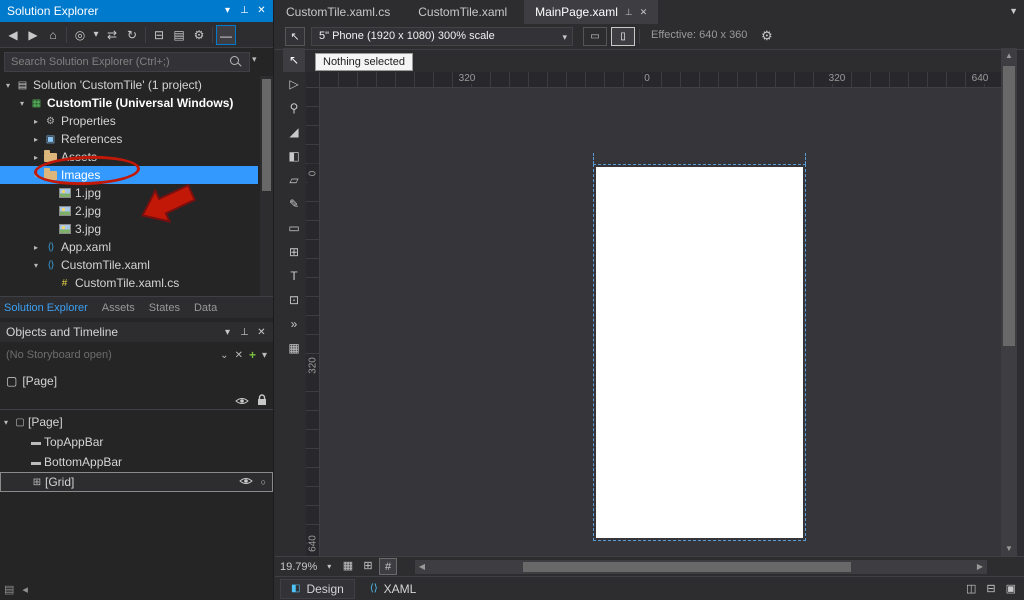 The width and height of the screenshot is (1024, 600). What do you see at coordinates (294, 300) in the screenshot?
I see `controls-tool: ⊡` at bounding box center [294, 300].